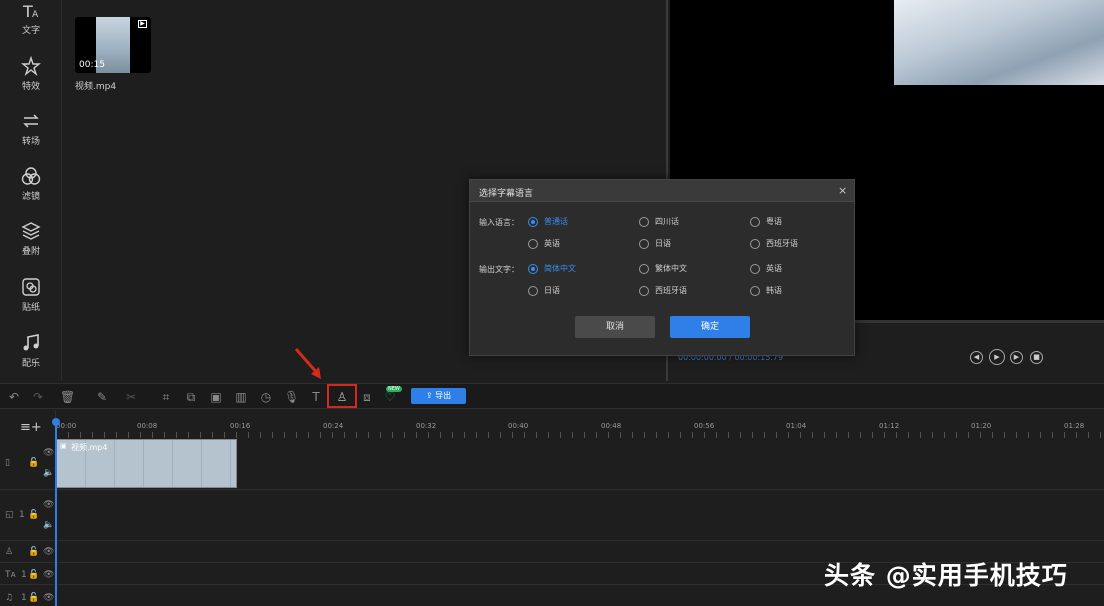  Describe the element at coordinates (31, 129) in the screenshot. I see `sidebar-item-transition: 转场` at that location.